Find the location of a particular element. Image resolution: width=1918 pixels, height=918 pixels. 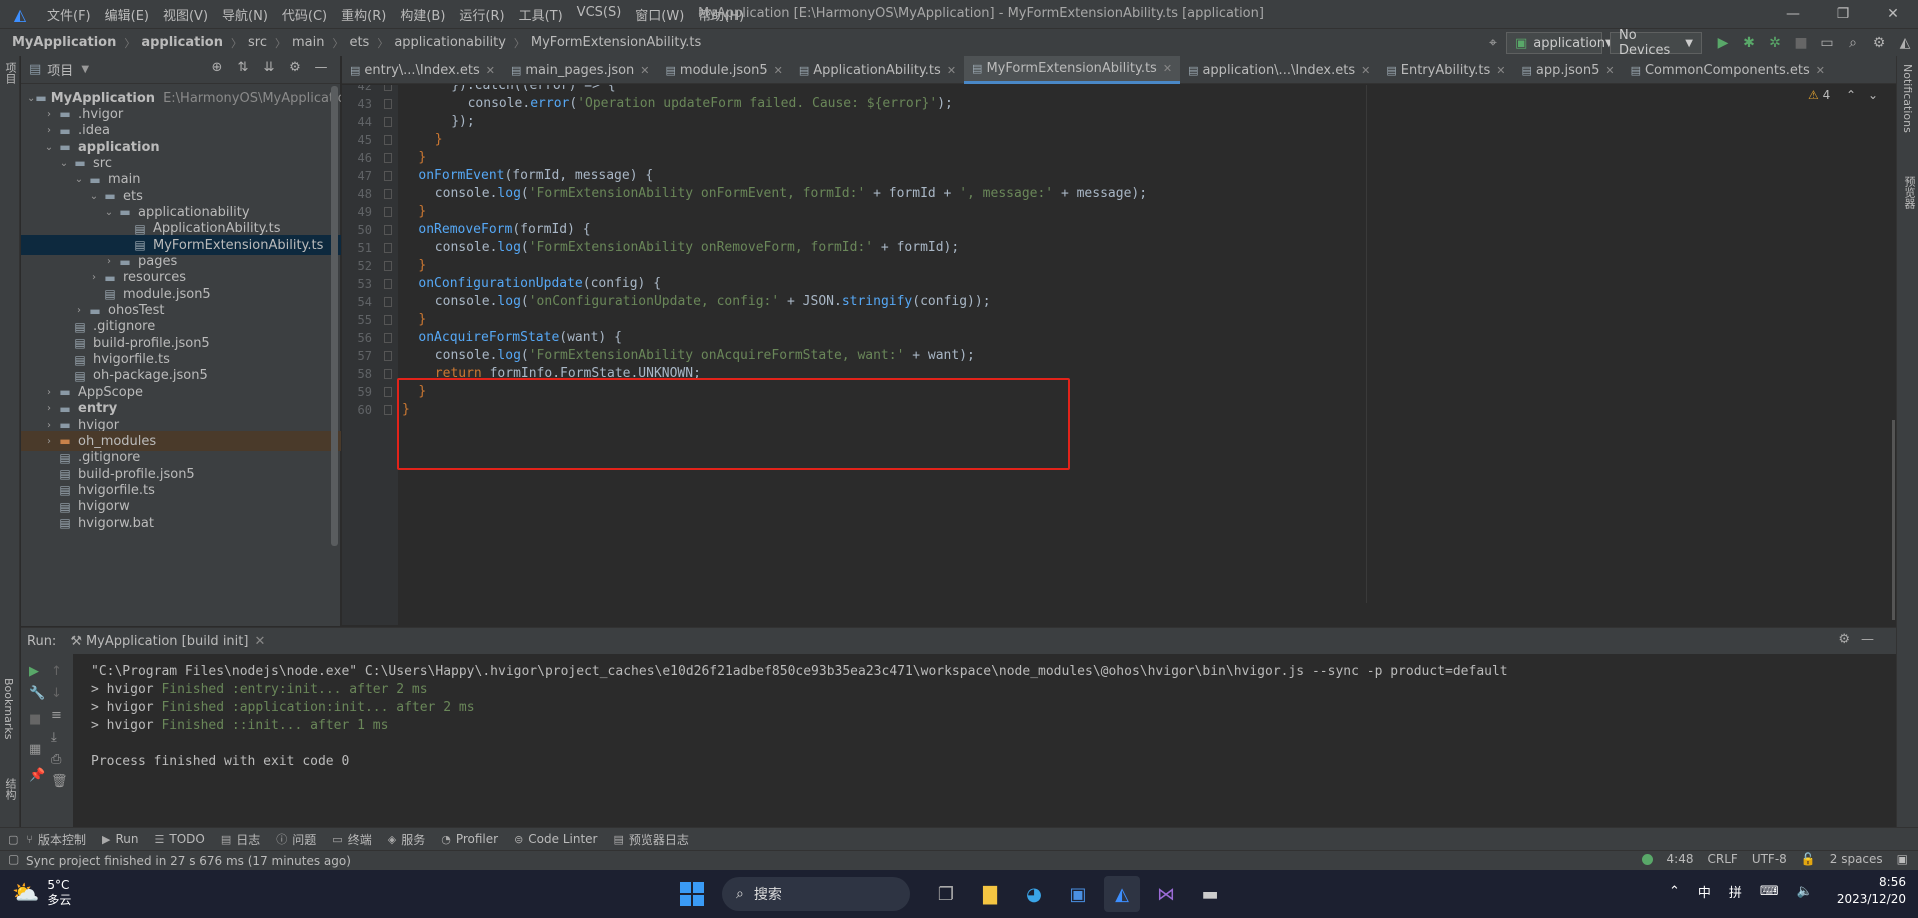

editor-scrollbar is located at coordinates (1893, 520).